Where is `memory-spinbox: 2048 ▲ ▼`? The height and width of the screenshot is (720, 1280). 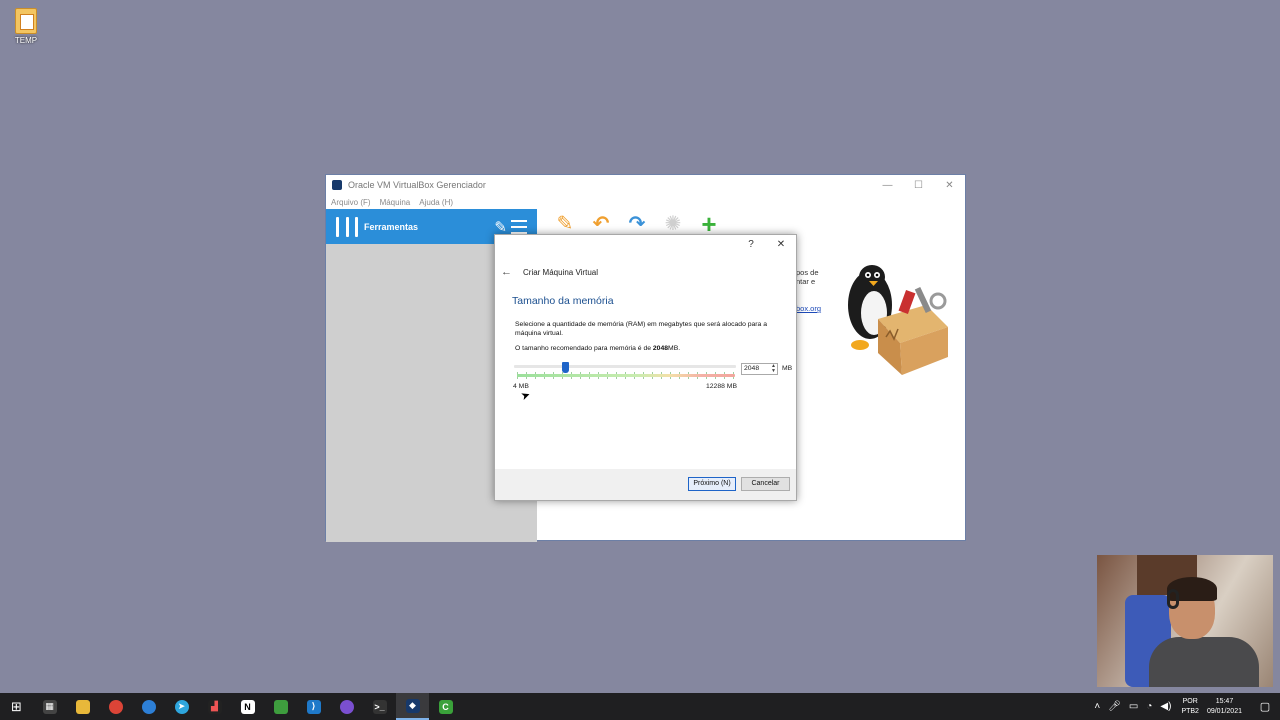
memory-spinbox: 2048 ▲ ▼ is located at coordinates (759, 369).